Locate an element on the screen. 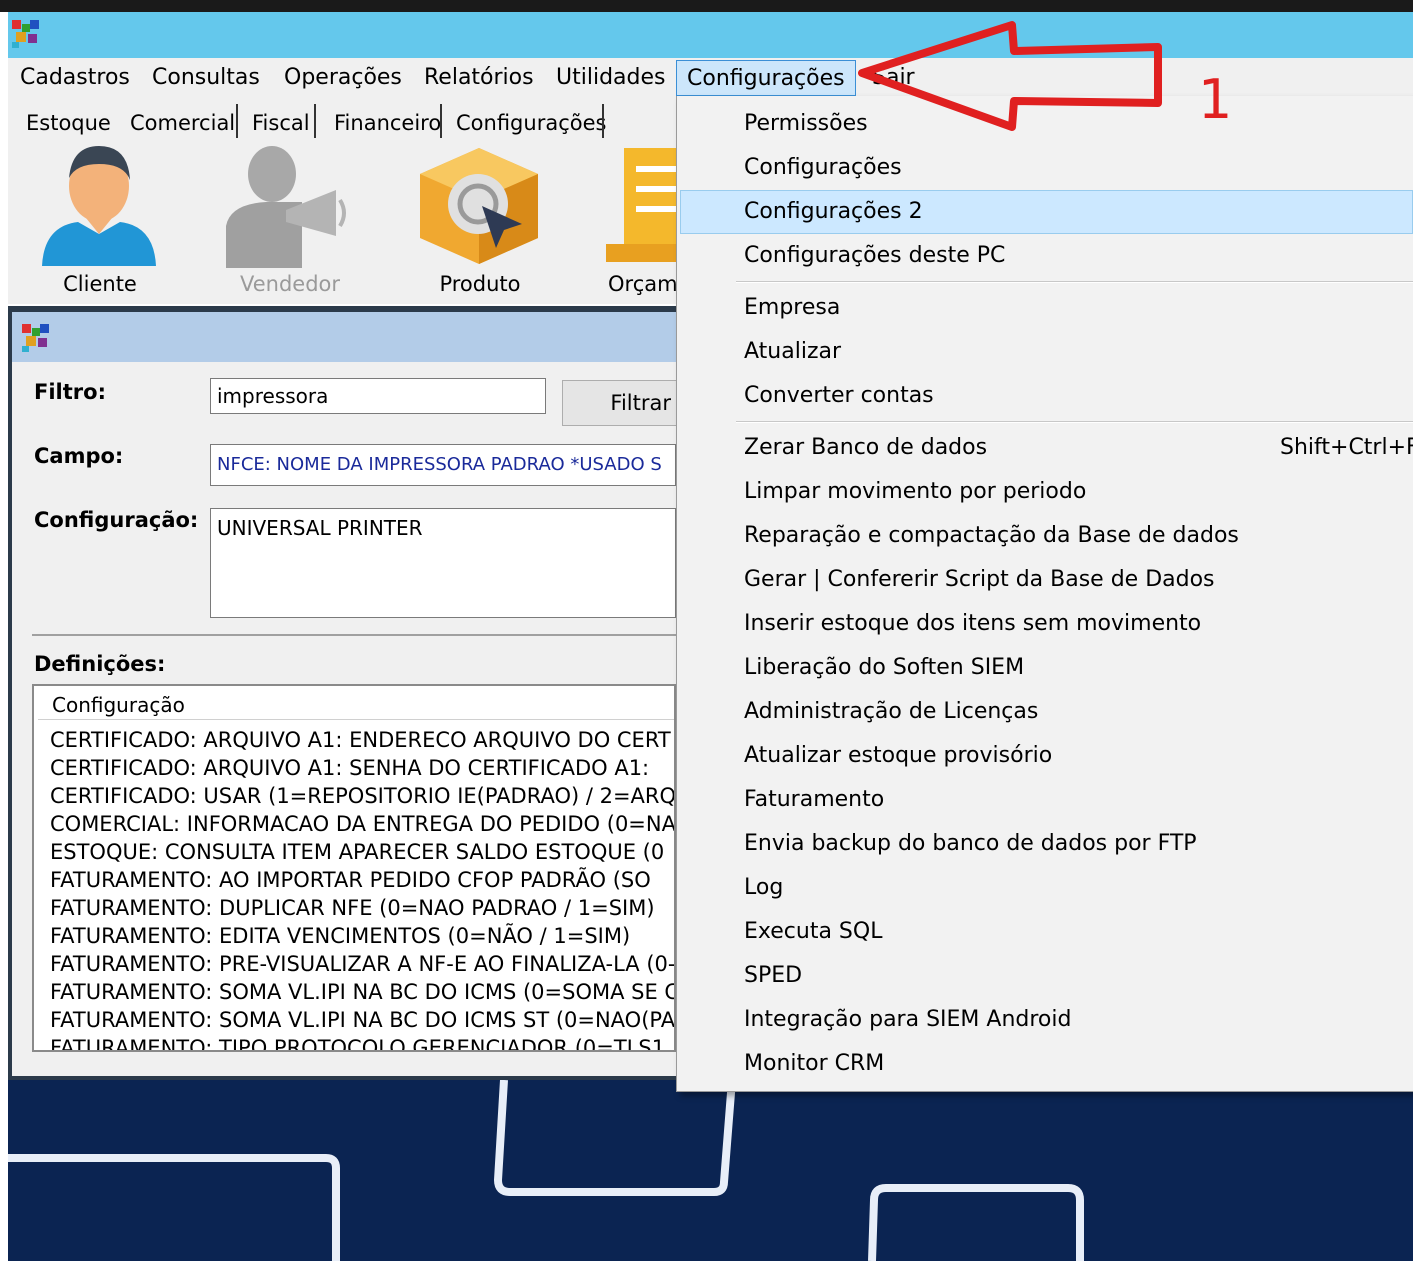 The width and height of the screenshot is (1413, 1261). menu-item-shortcut: Shift+Ctrl+F is located at coordinates (1346, 447).